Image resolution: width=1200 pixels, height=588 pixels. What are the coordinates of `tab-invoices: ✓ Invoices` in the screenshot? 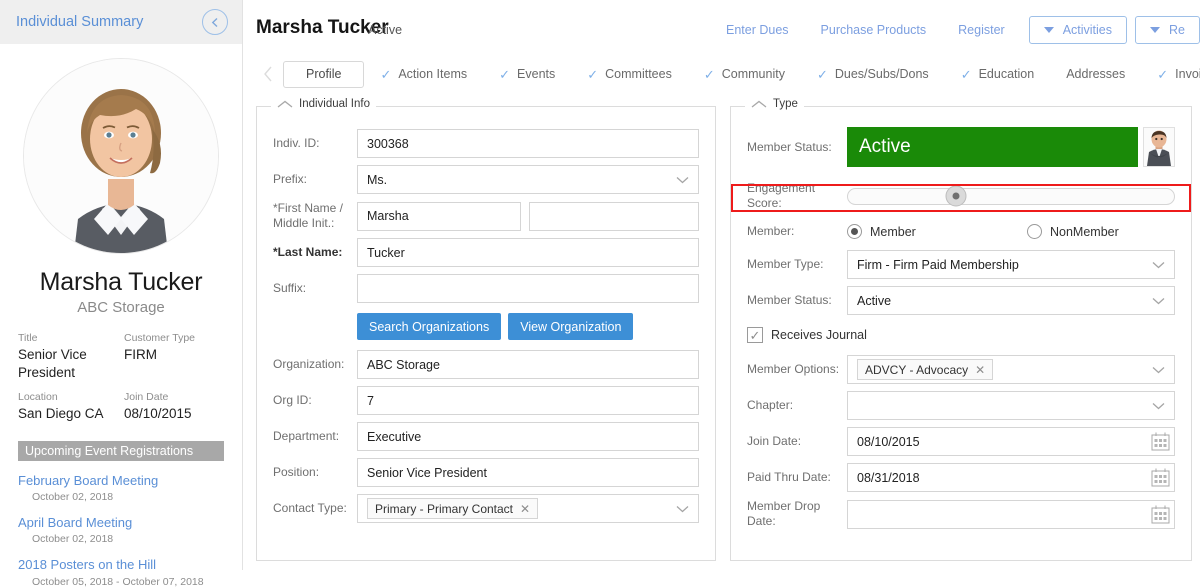 It's located at (1170, 74).